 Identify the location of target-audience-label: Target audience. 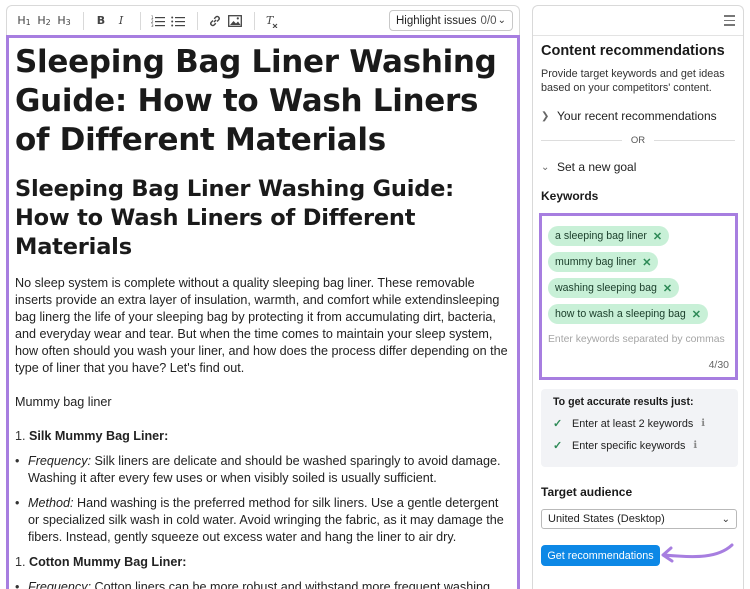
(587, 492).